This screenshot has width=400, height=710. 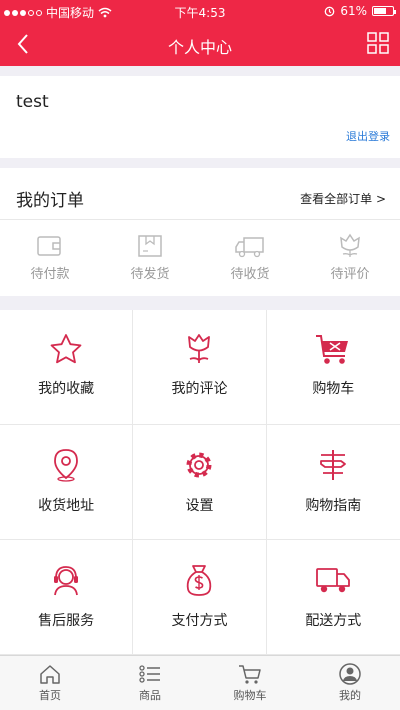 What do you see at coordinates (150, 246) in the screenshot?
I see `package-icon` at bounding box center [150, 246].